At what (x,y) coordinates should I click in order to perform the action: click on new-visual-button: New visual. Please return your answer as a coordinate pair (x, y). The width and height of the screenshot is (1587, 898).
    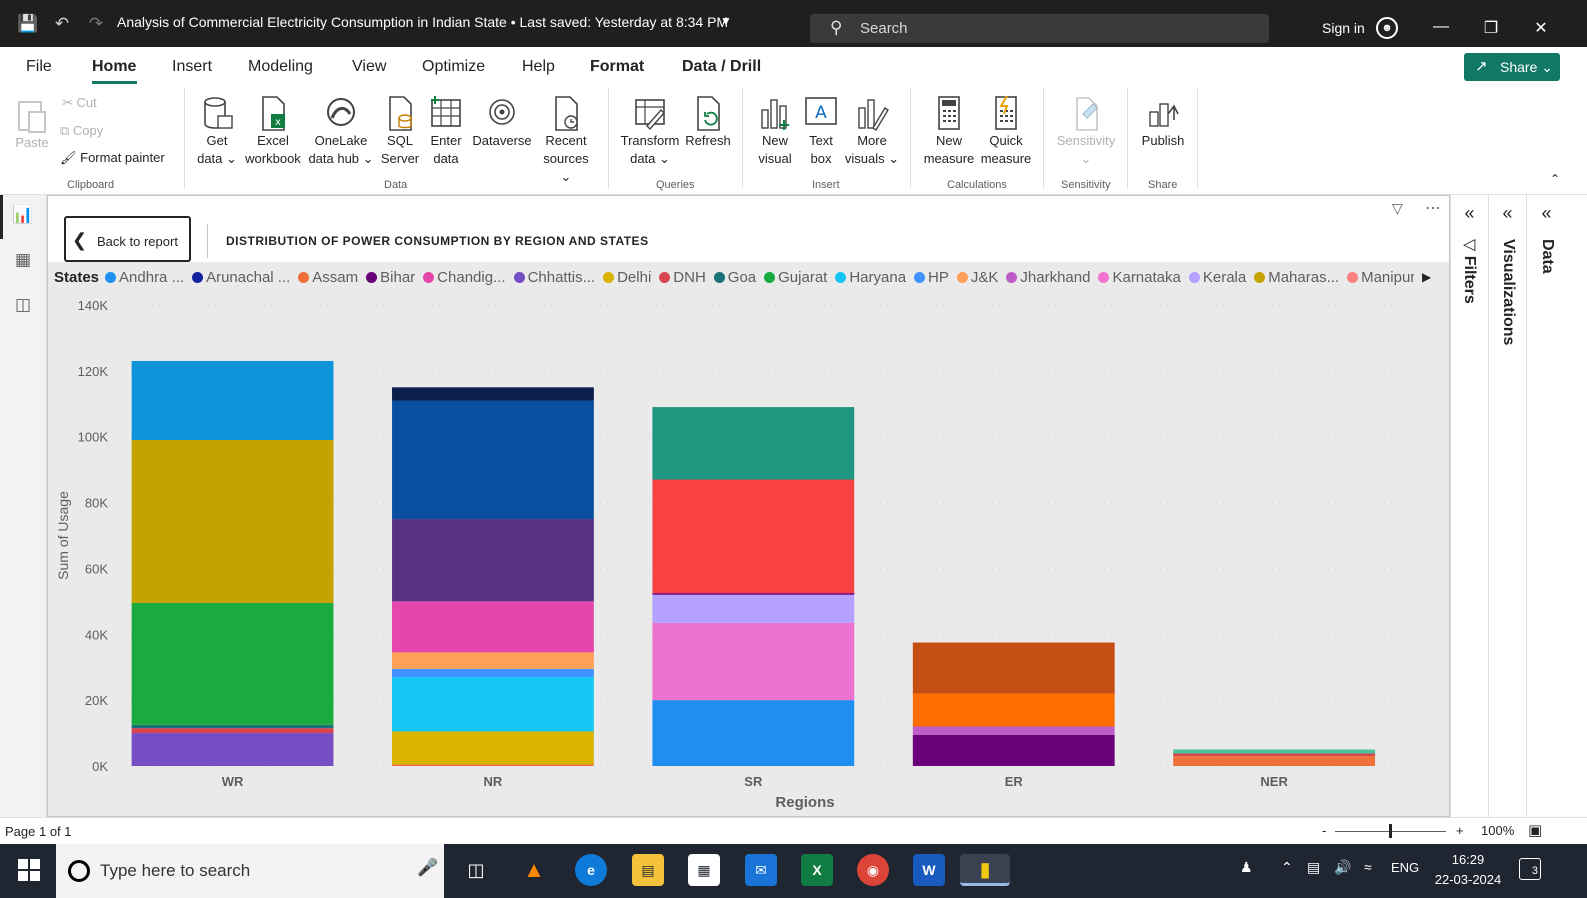
    Looking at the image, I should click on (775, 131).